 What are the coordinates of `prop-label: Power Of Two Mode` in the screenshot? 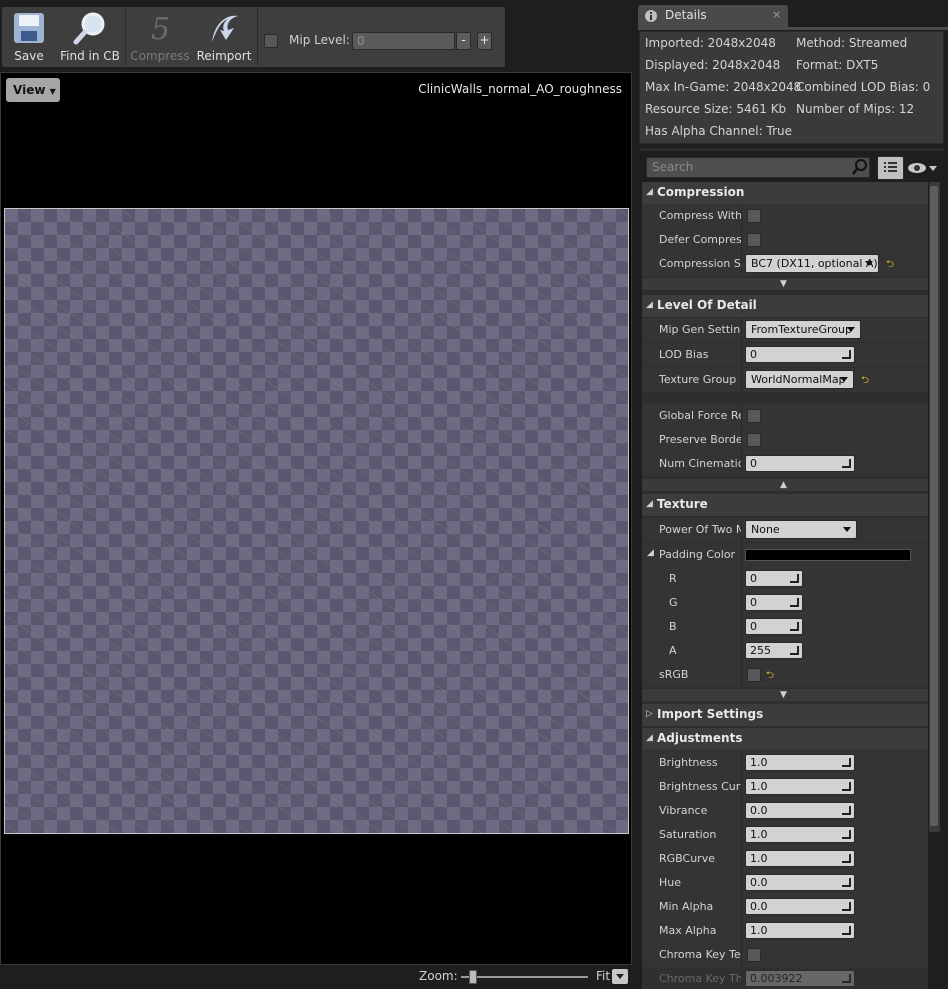 It's located at (700, 529).